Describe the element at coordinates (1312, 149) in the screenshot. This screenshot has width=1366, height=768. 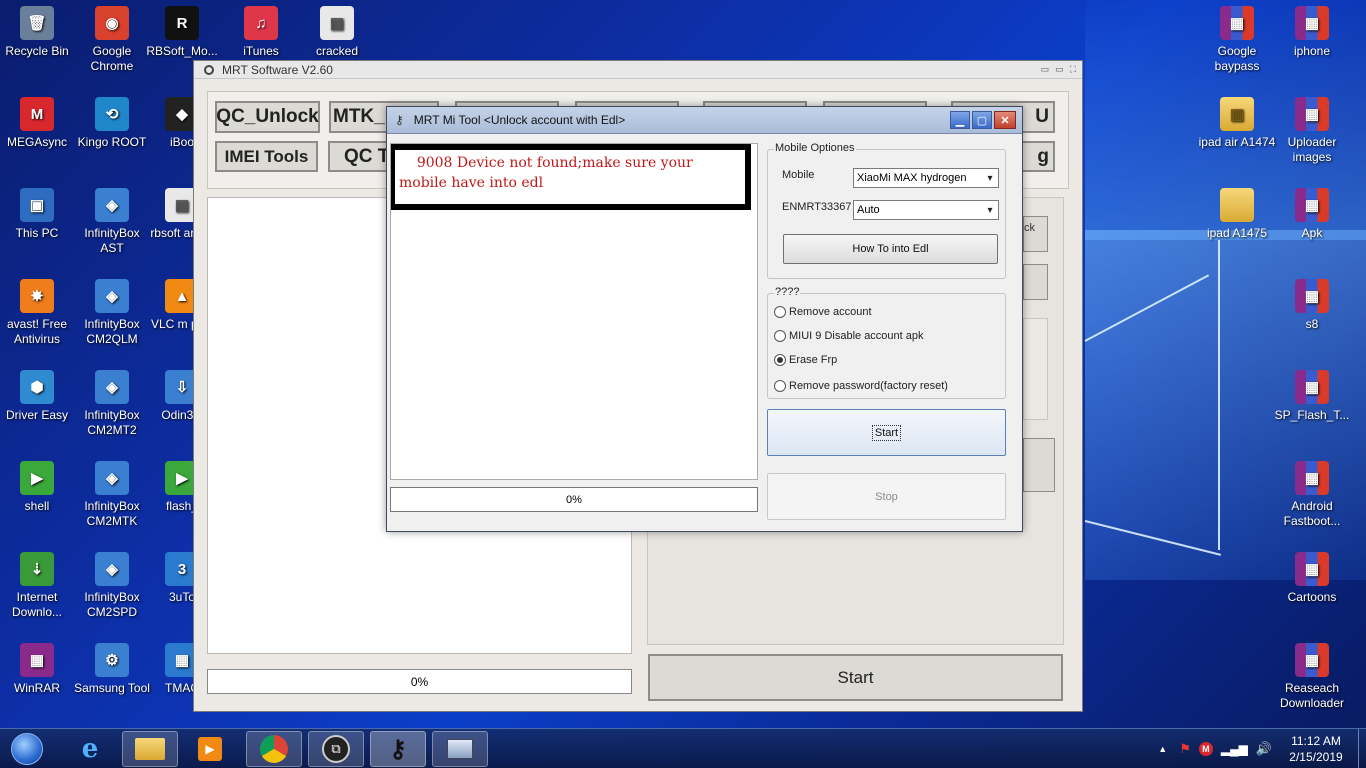
I see `desktop-icon-label: Uploader images` at that location.